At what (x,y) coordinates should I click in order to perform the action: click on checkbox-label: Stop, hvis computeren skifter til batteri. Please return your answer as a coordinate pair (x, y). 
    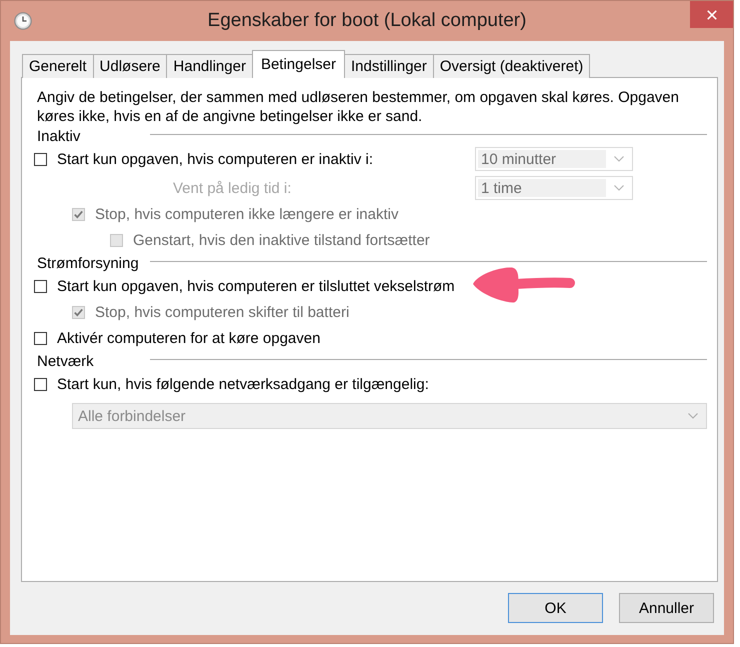
    Looking at the image, I should click on (222, 312).